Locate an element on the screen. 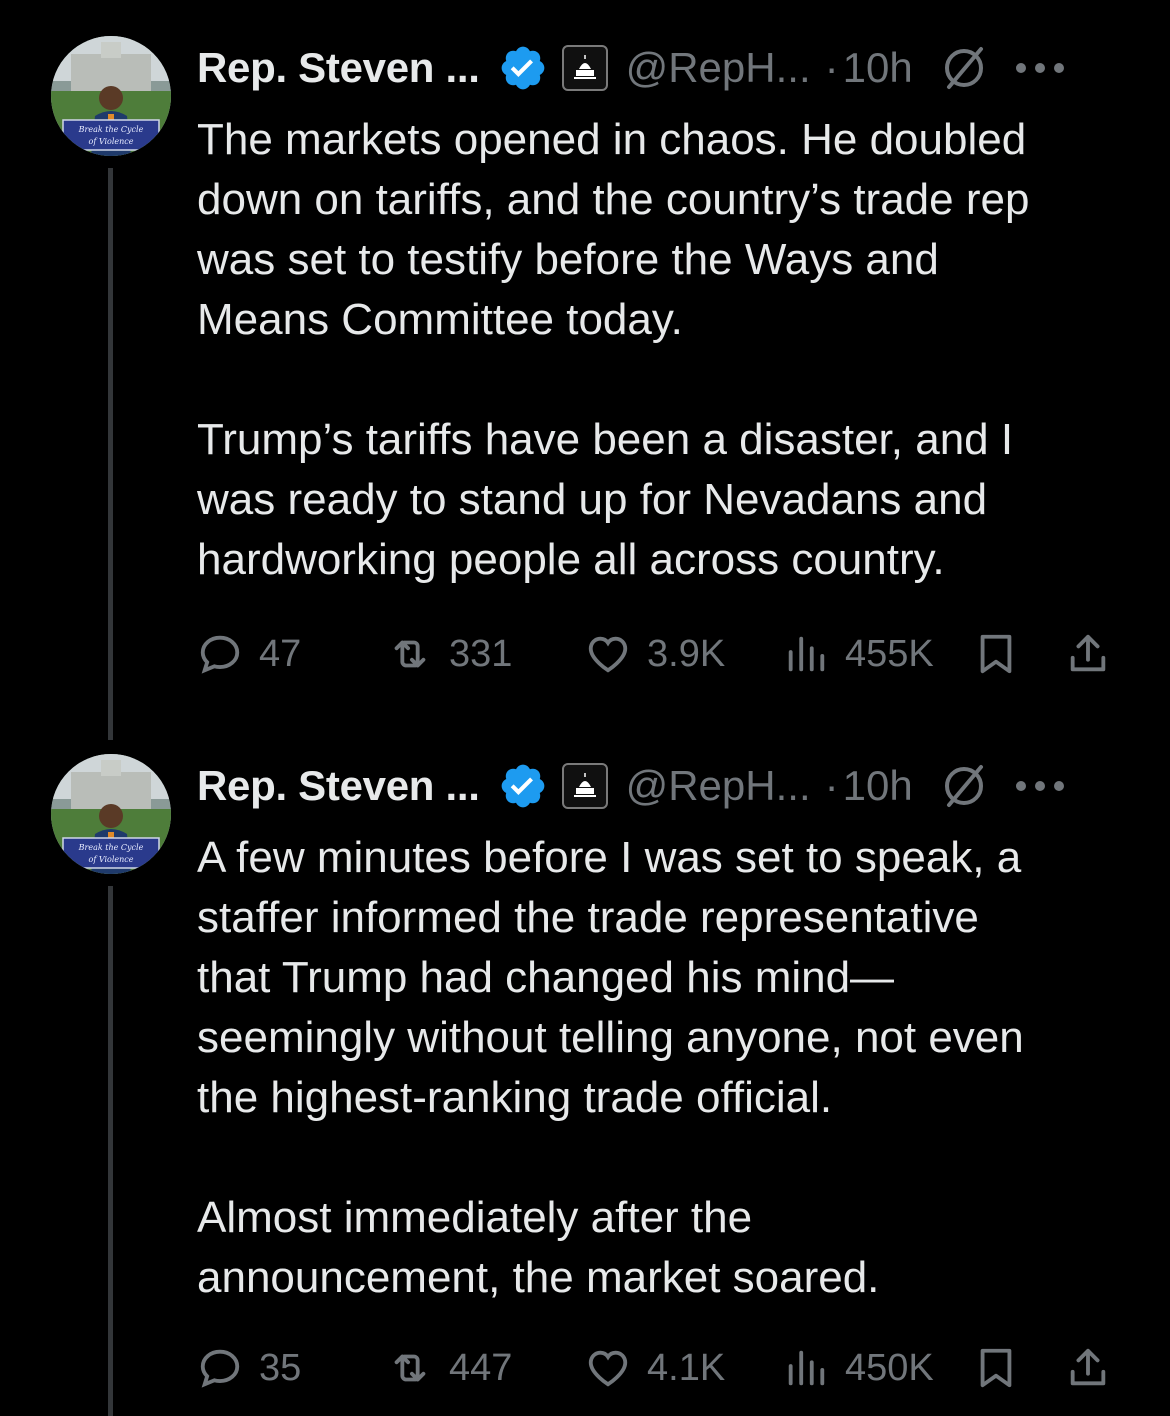 This screenshot has width=1170, height=1416. repost-button: 331 is located at coordinates (449, 654).